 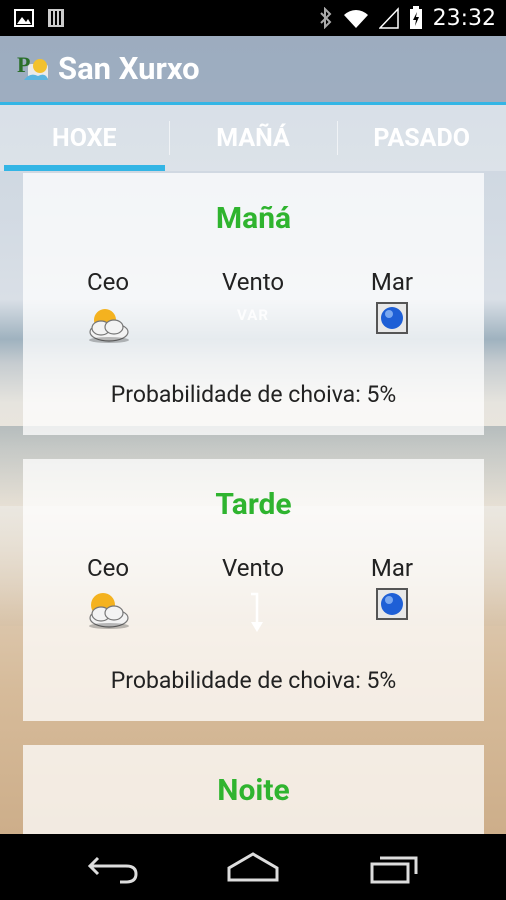 I want to click on tab-mana: MAÑÁ, so click(x=253, y=138).